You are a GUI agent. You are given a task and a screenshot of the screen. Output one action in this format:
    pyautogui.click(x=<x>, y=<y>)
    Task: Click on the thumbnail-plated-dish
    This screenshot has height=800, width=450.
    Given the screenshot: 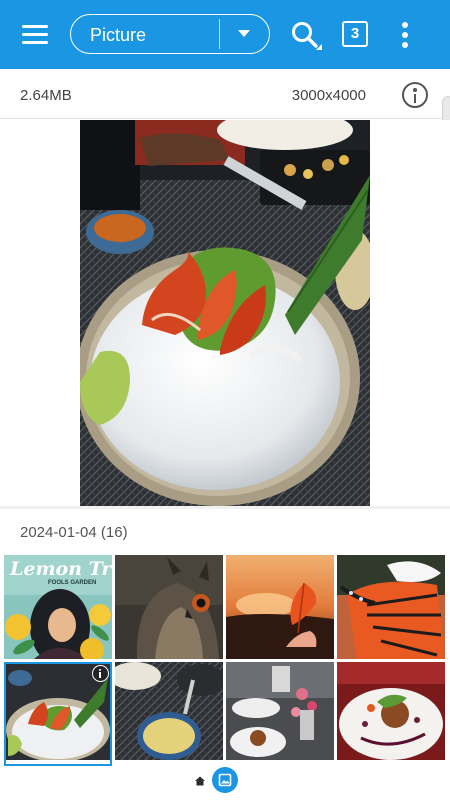 What is the action you would take?
    pyautogui.click(x=391, y=714)
    